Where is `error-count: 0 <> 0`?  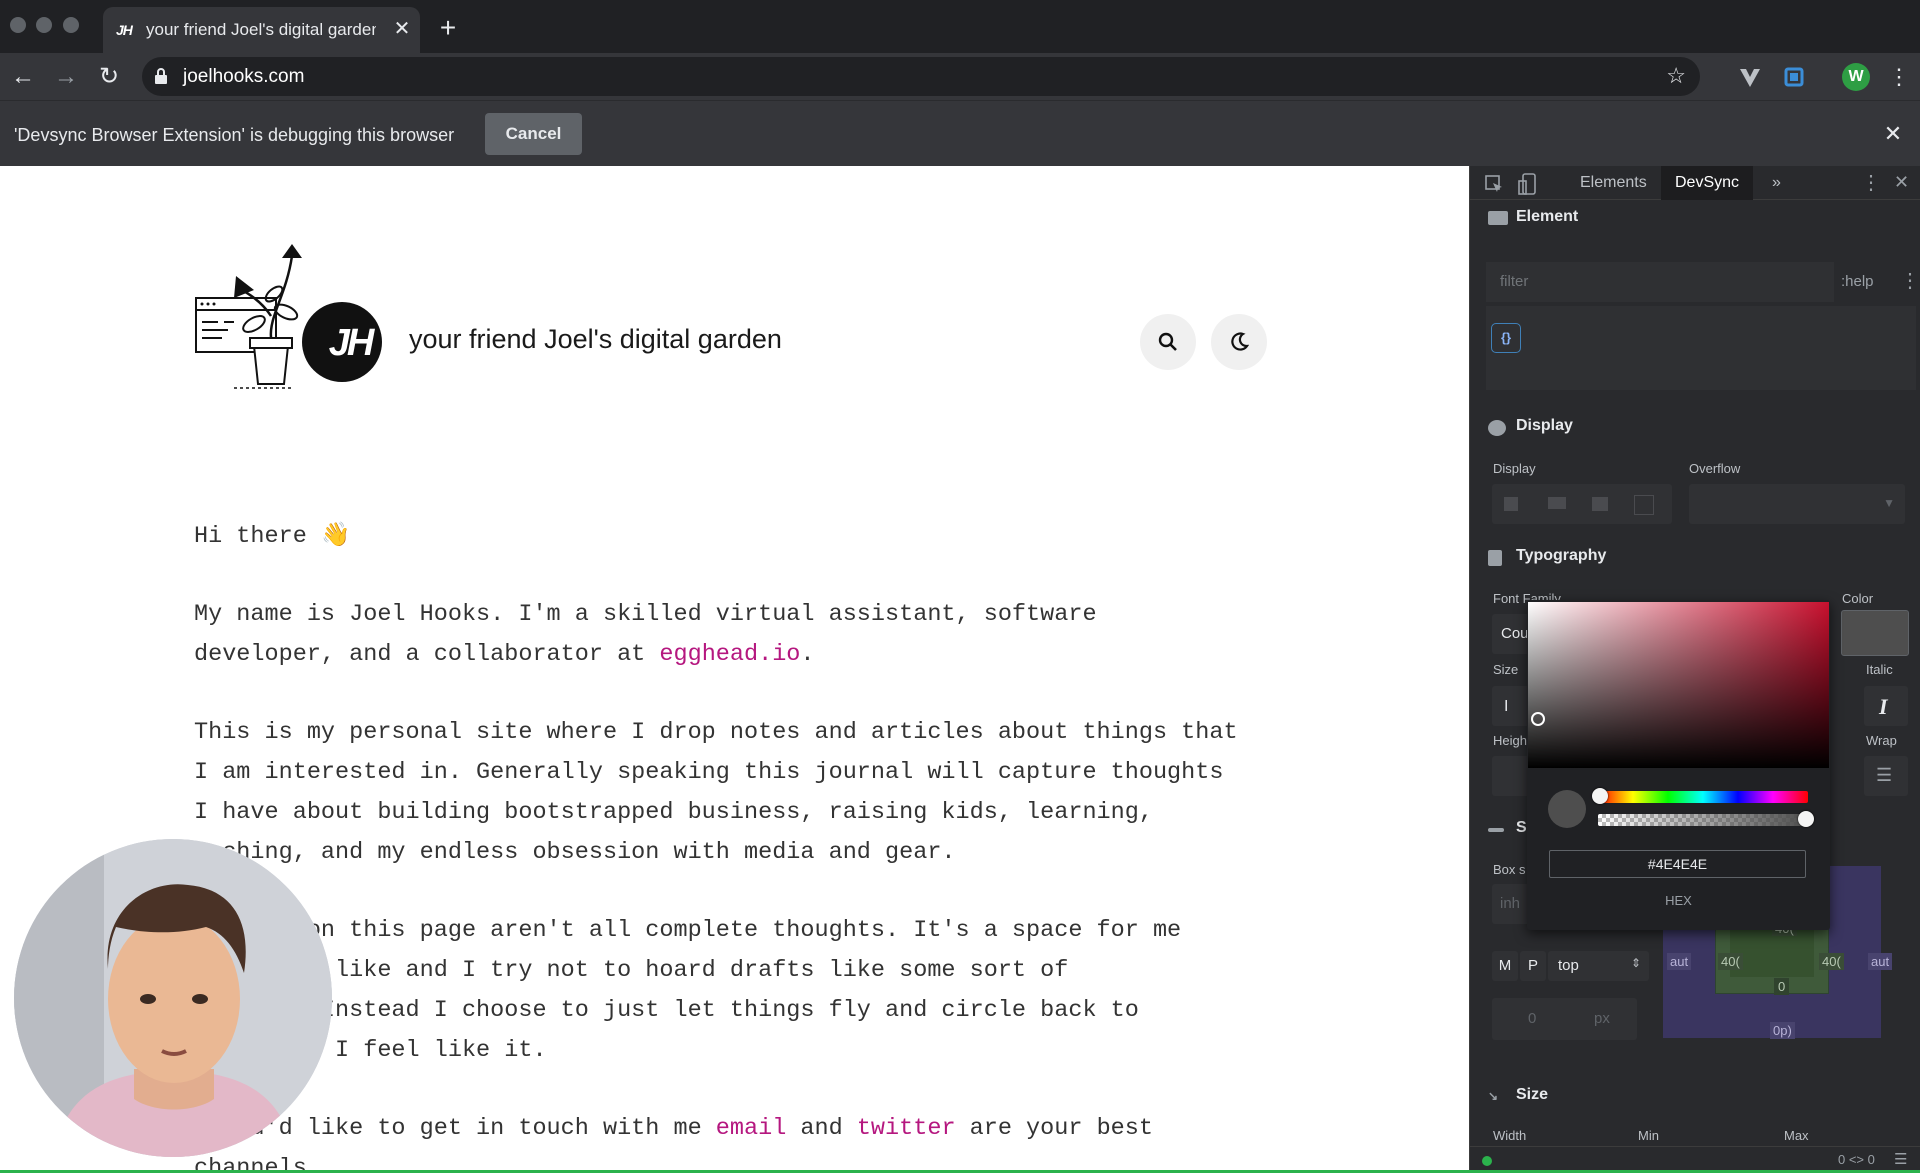 error-count: 0 <> 0 is located at coordinates (1856, 1159).